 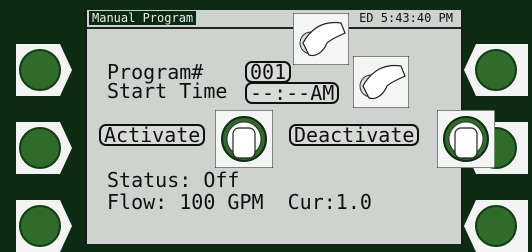 What do you see at coordinates (292, 93) in the screenshot?
I see `start-time-field: --:--AM` at bounding box center [292, 93].